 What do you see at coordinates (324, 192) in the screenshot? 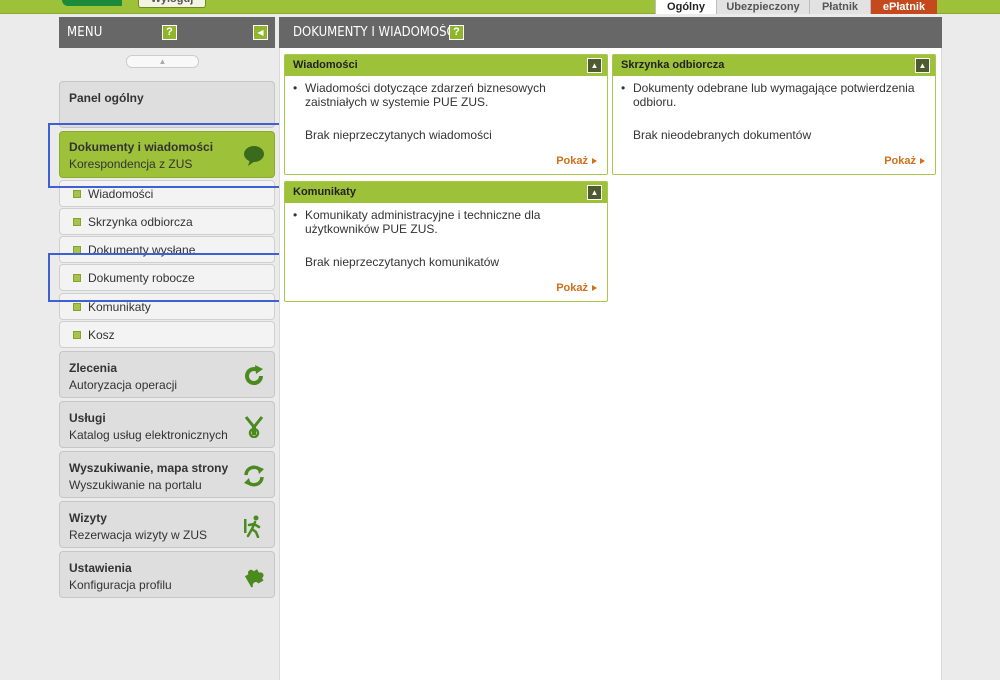
I see `announcements-panel-title: Komunikaty` at bounding box center [324, 192].